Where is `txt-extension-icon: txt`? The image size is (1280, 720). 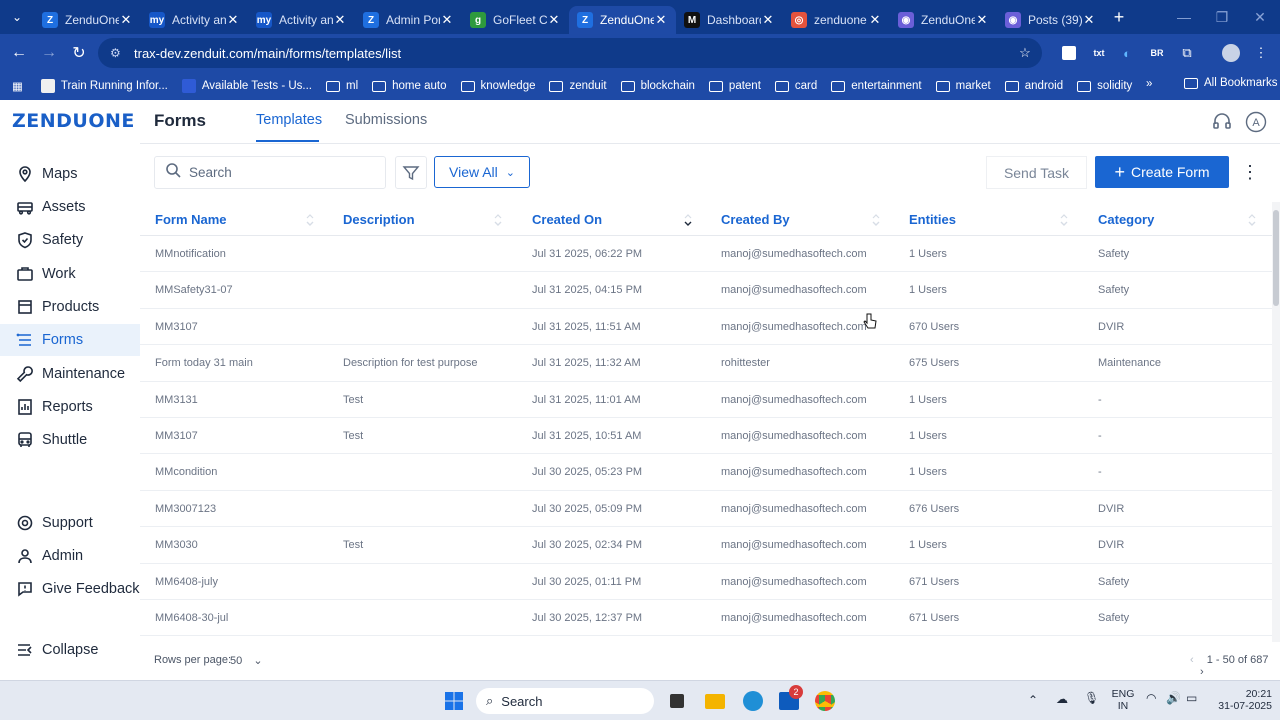 txt-extension-icon: txt is located at coordinates (1099, 53).